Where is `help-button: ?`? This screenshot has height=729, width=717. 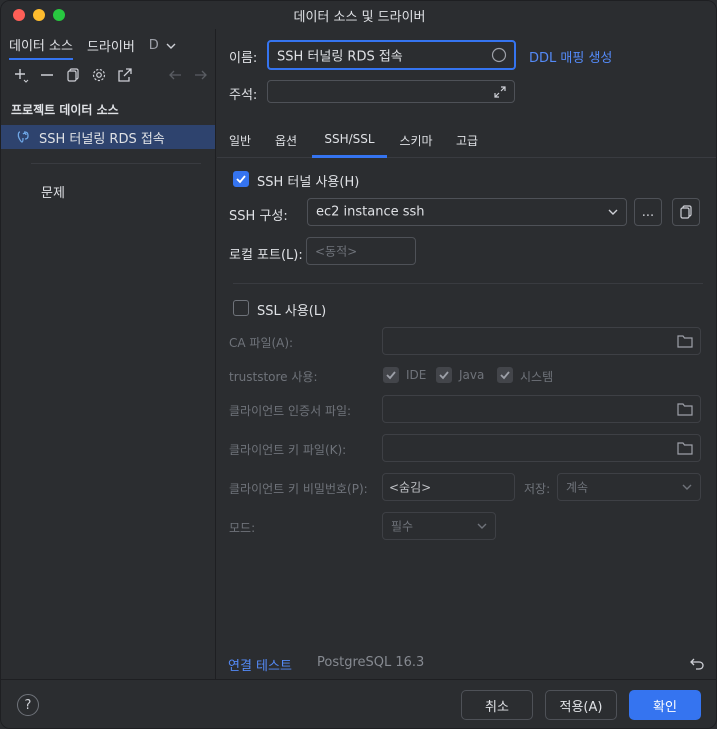
help-button: ? is located at coordinates (28, 705).